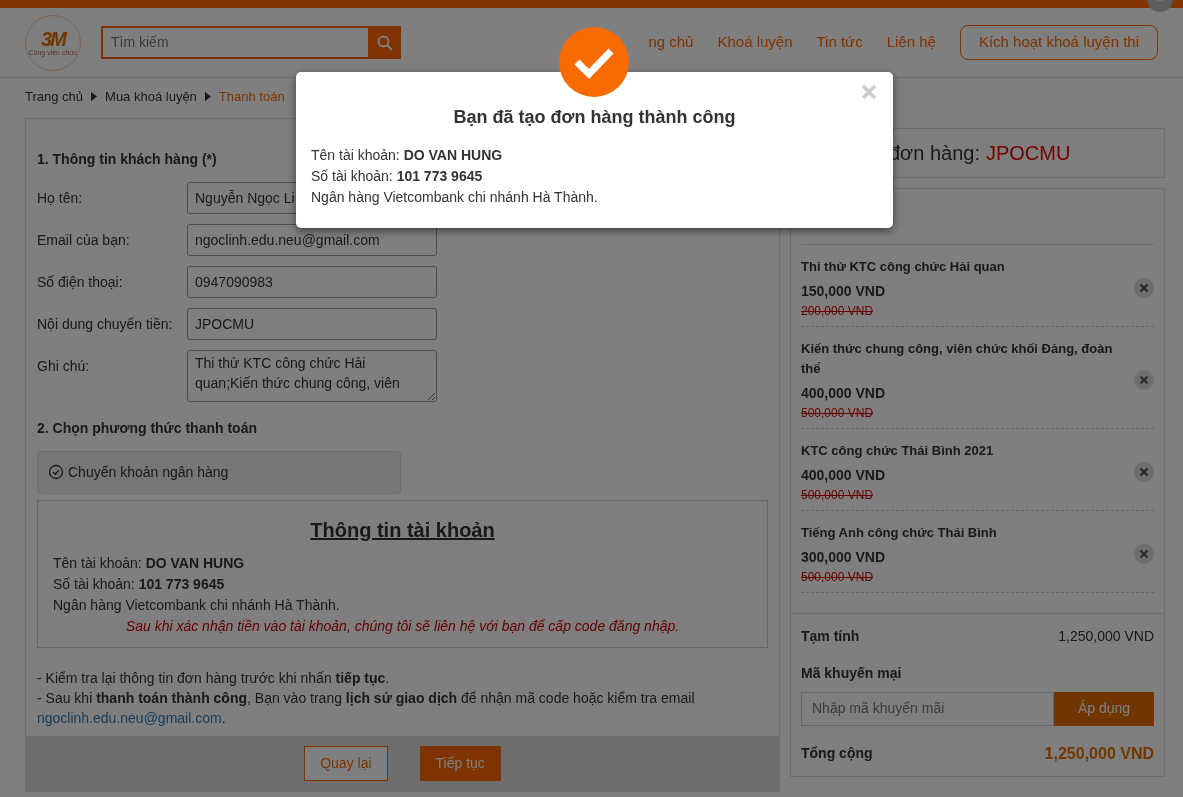 Image resolution: width=1183 pixels, height=797 pixels. What do you see at coordinates (957, 358) in the screenshot?
I see `course-name: Kiến thức chung công, viên chức khối Đảng, đoàn thể` at bounding box center [957, 358].